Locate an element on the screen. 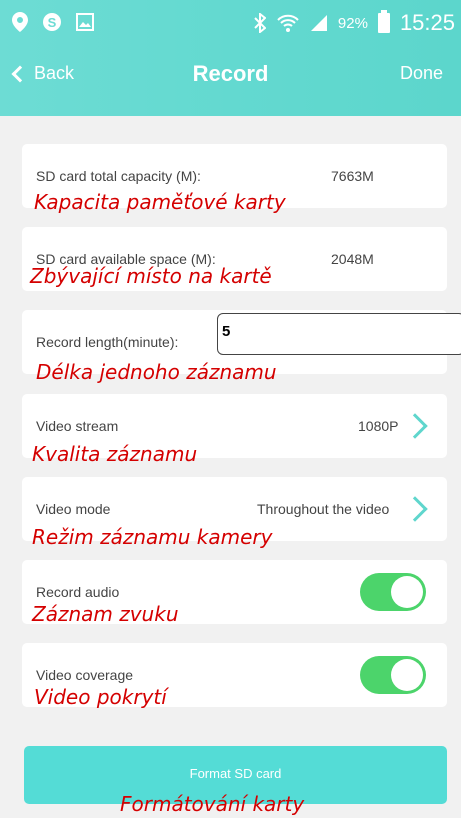  record-length-input: 5 is located at coordinates (339, 334).